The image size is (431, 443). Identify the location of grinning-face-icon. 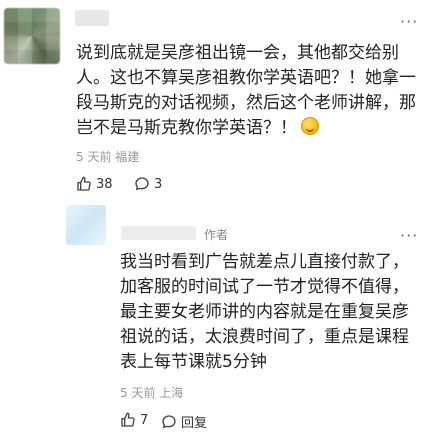
(310, 126).